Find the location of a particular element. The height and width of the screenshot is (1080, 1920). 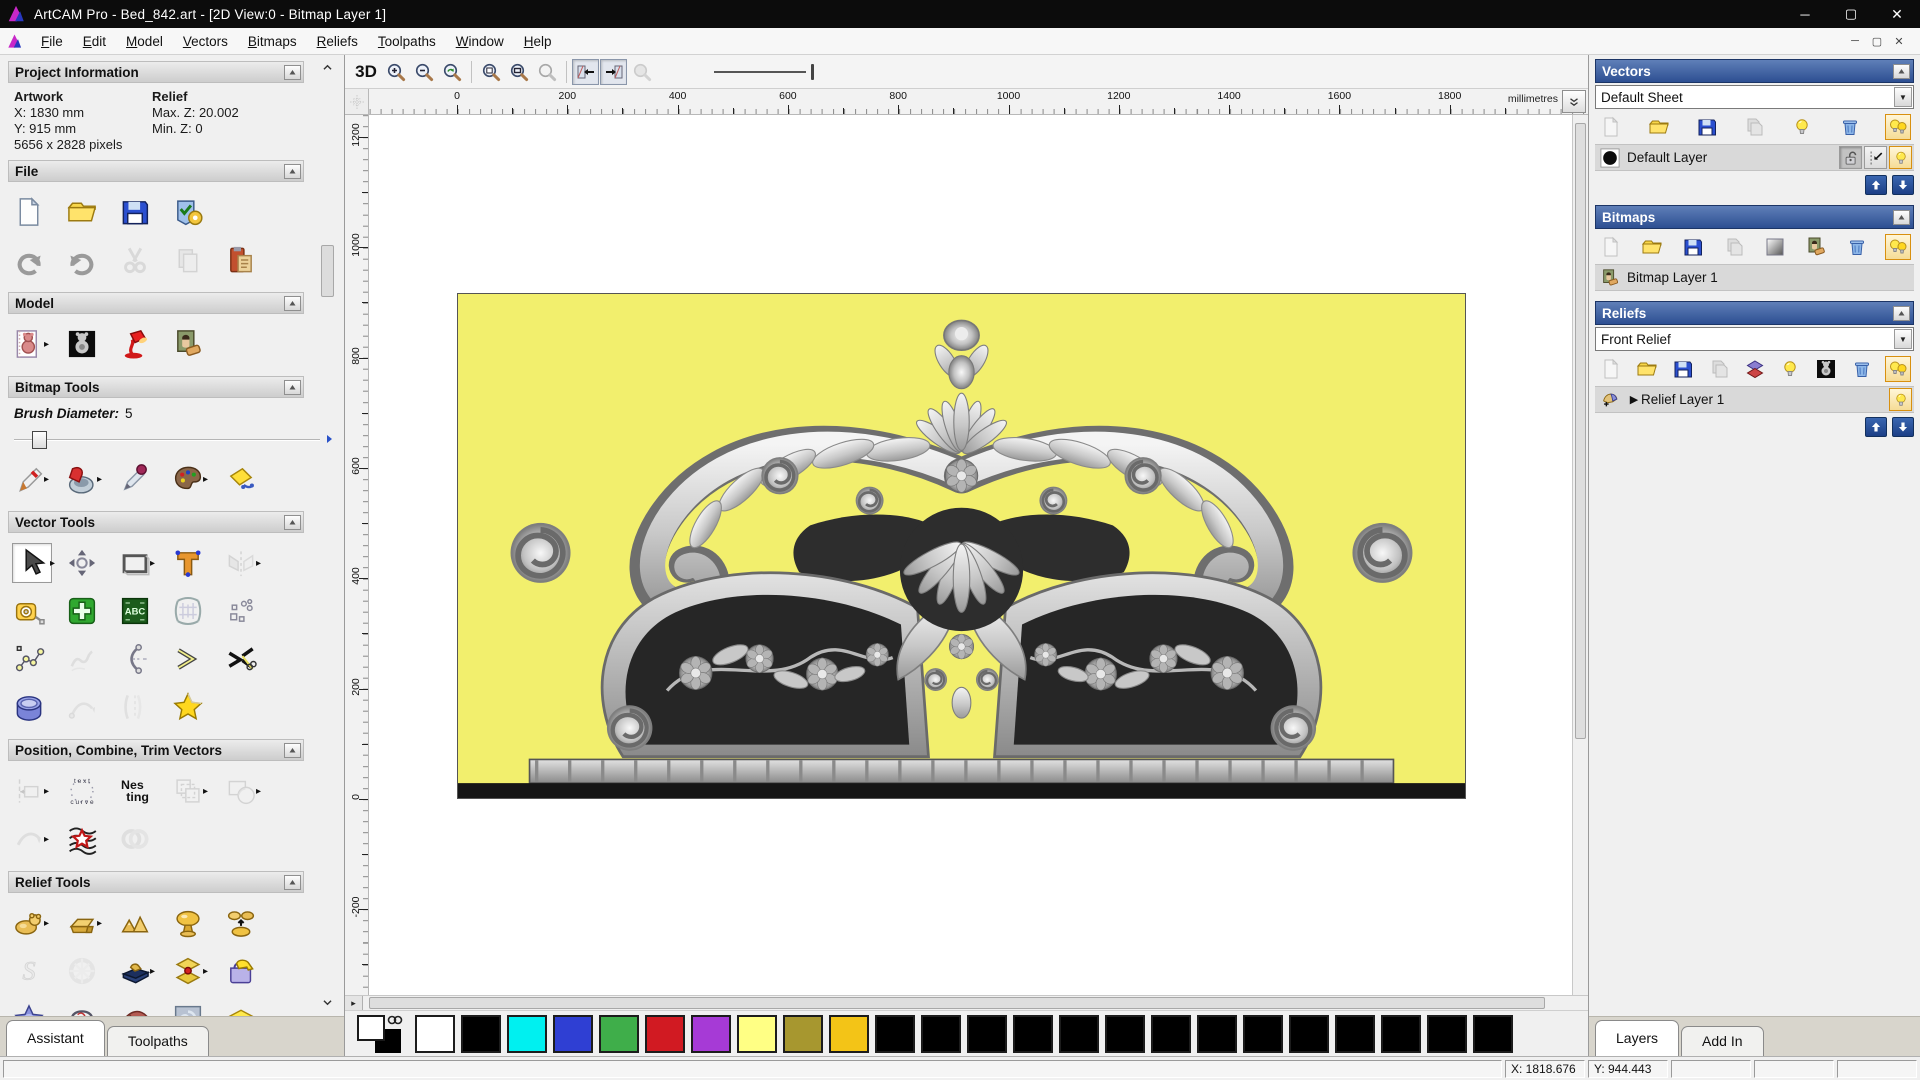

smooth-relief-button is located at coordinates (197, 923).